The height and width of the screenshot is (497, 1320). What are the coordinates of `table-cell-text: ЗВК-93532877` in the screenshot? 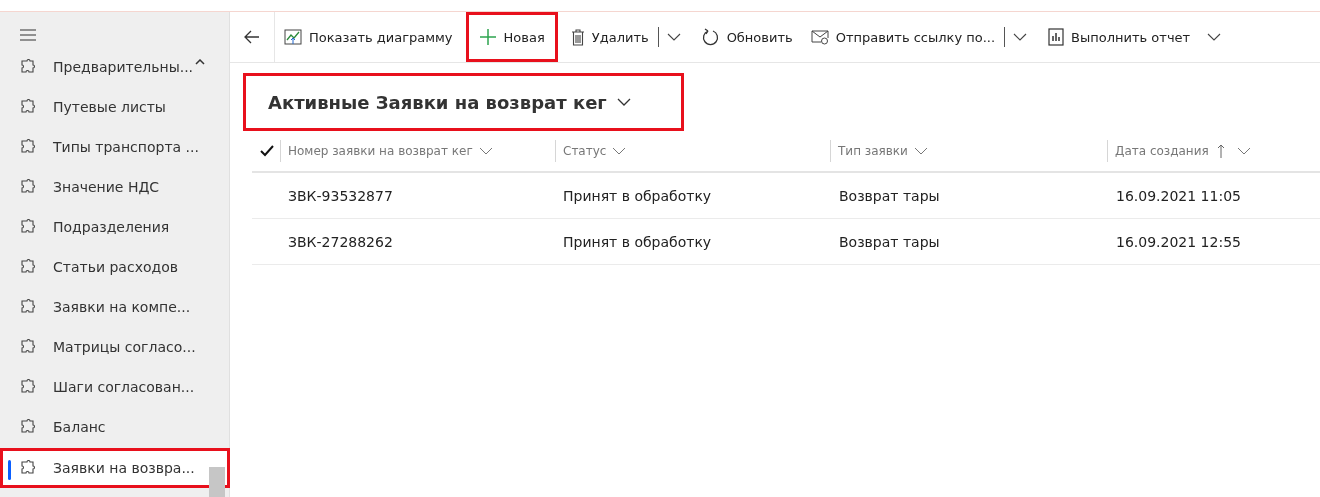 It's located at (341, 195).